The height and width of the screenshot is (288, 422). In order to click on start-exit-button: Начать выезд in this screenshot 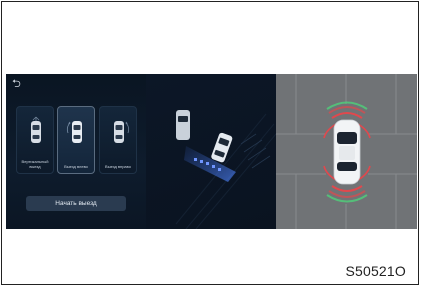, I will do `click(76, 203)`.